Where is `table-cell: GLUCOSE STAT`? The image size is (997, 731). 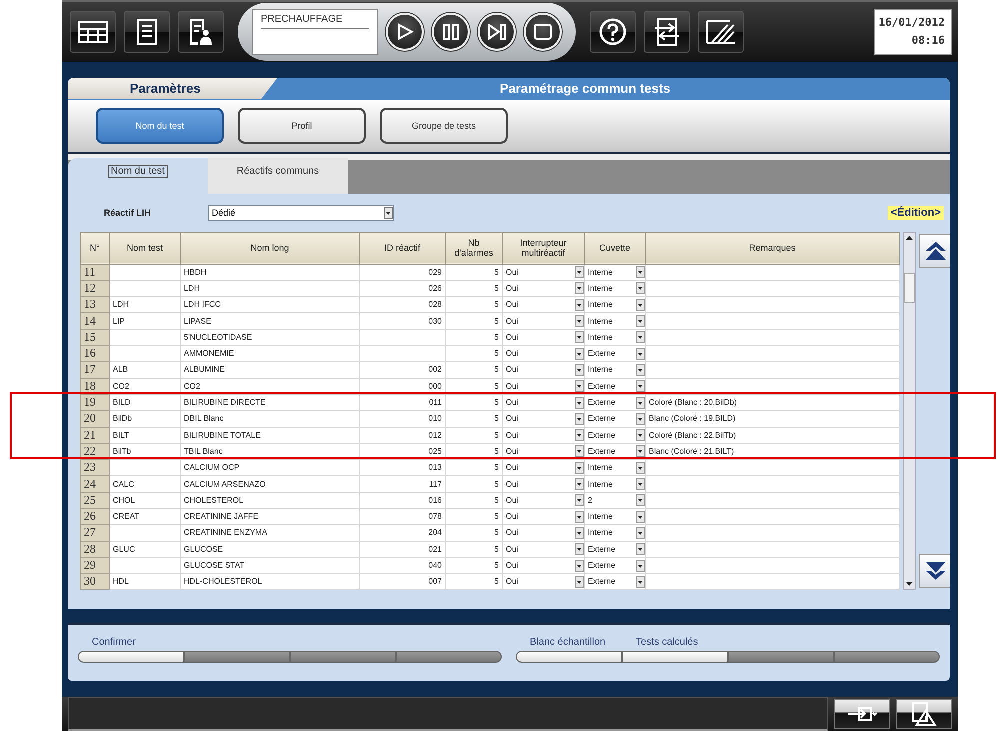 table-cell: GLUCOSE STAT is located at coordinates (270, 565).